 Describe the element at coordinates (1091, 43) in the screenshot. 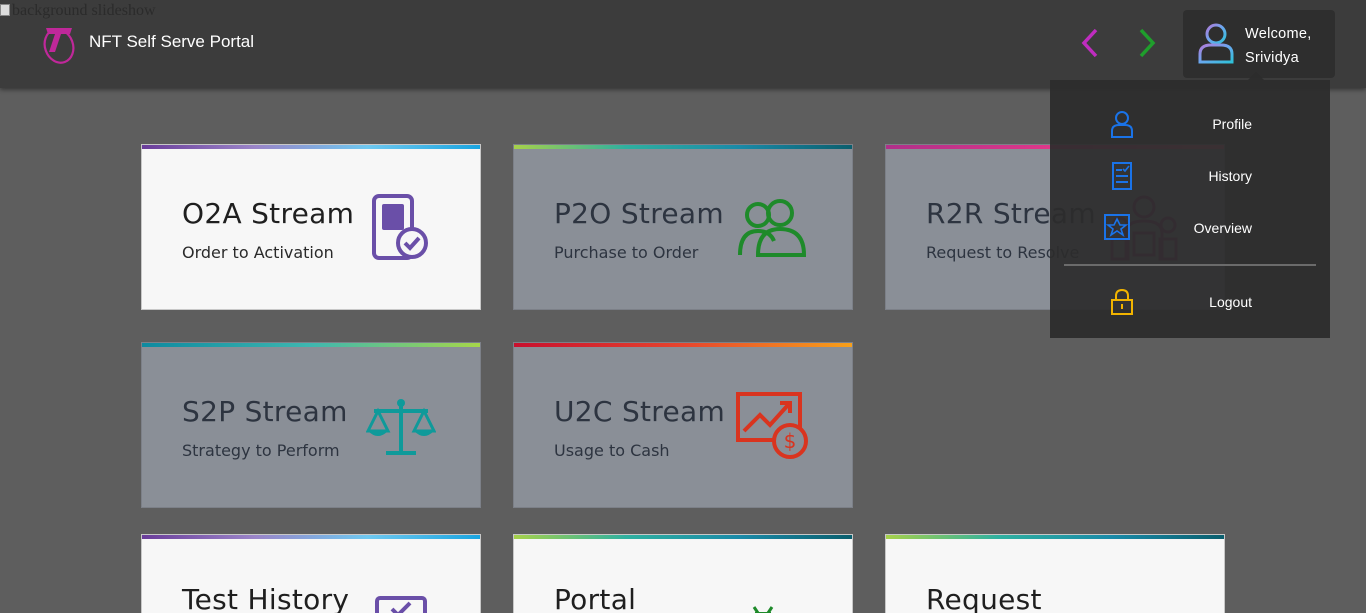

I see `slideshow-prev-button` at that location.